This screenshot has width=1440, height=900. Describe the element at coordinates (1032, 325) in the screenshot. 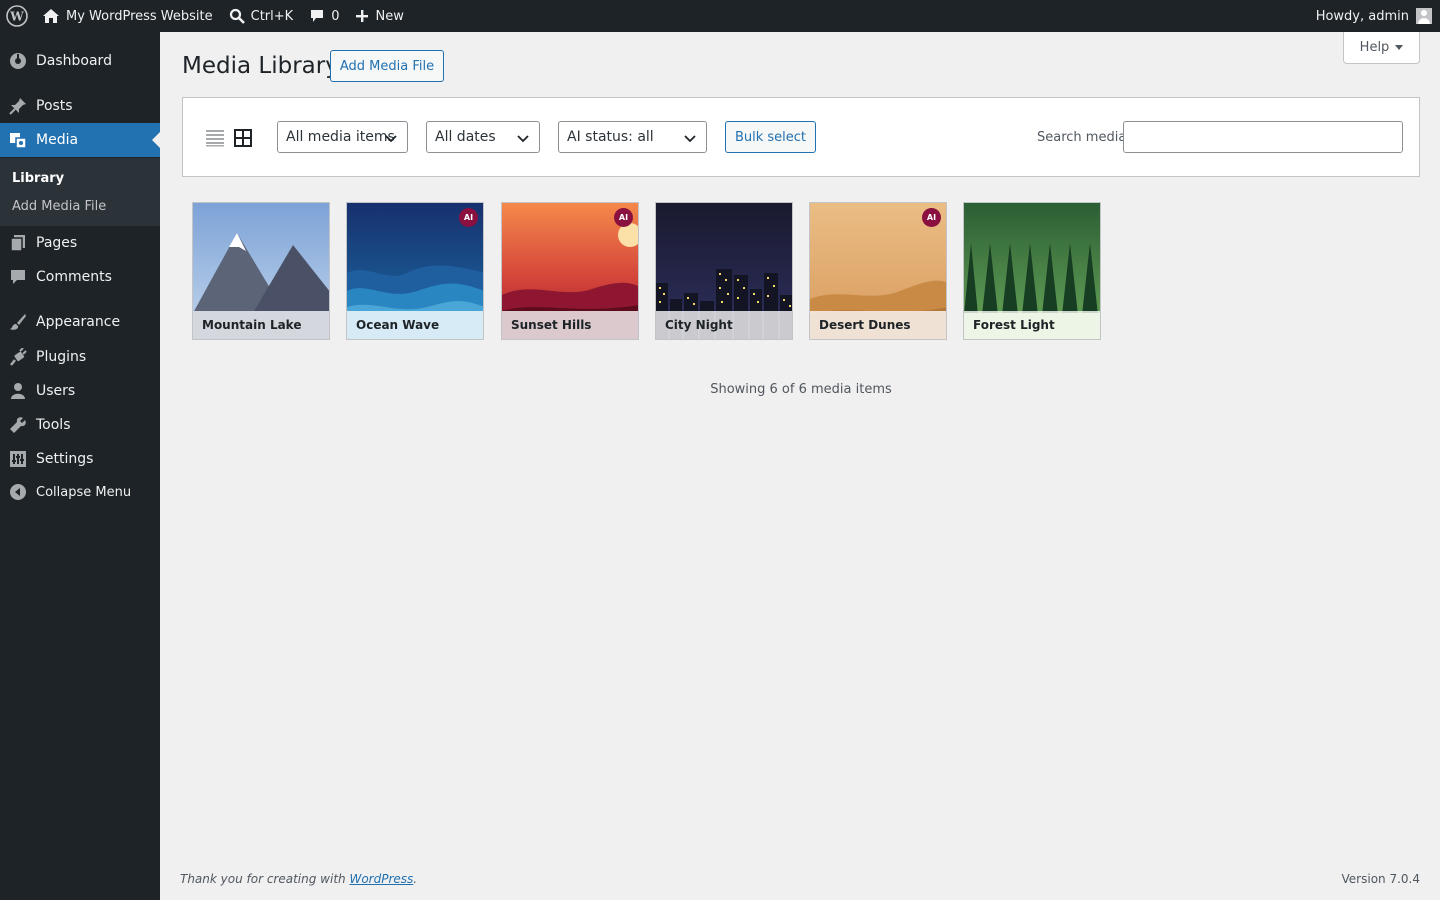

I see `media-title: Forest Light` at that location.